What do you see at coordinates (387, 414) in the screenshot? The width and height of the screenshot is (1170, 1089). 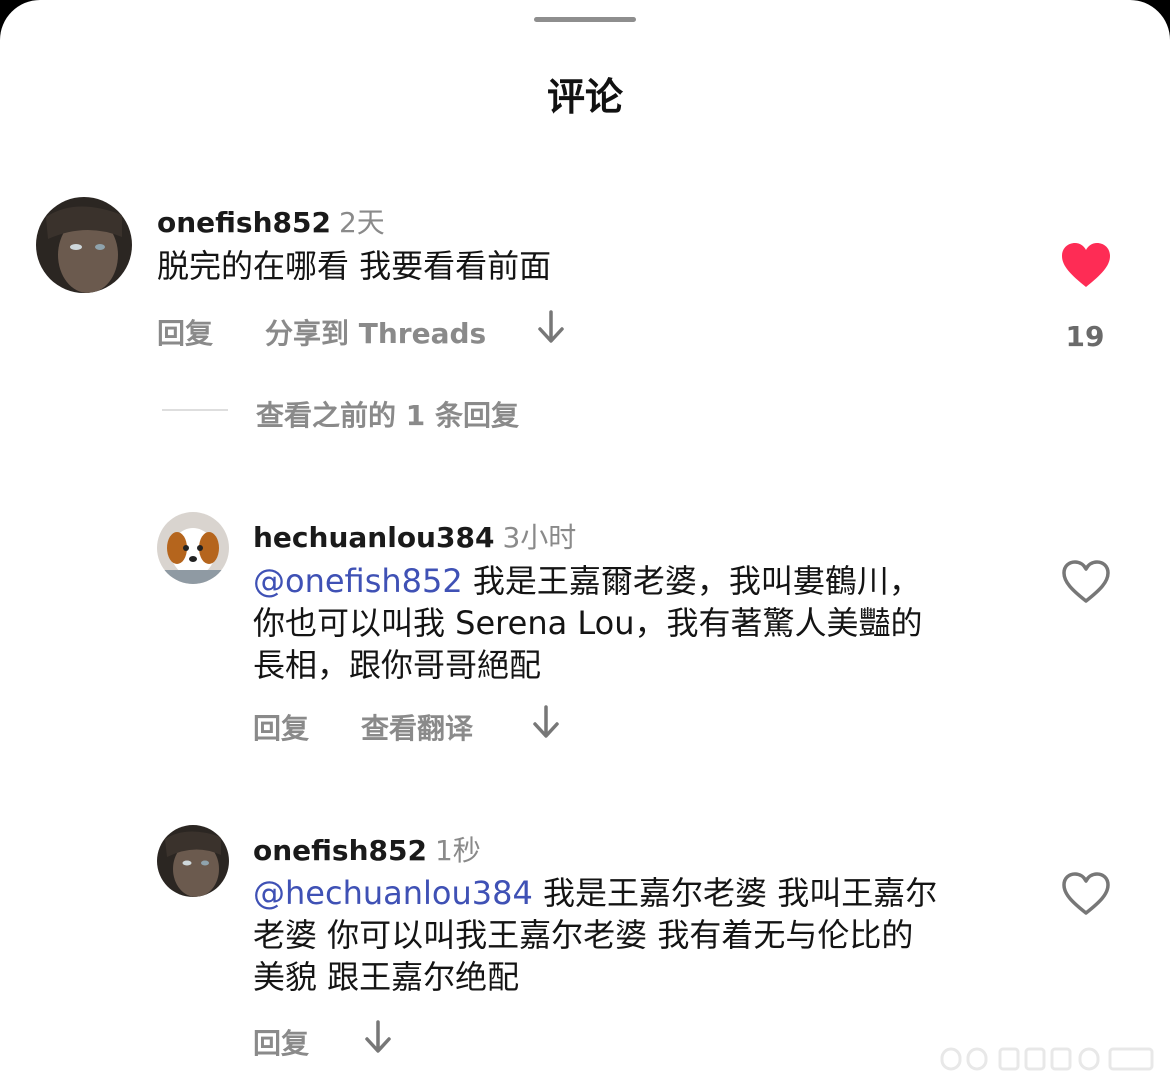 I see `view-previous-replies-button: 查看之前的 1 条回复` at bounding box center [387, 414].